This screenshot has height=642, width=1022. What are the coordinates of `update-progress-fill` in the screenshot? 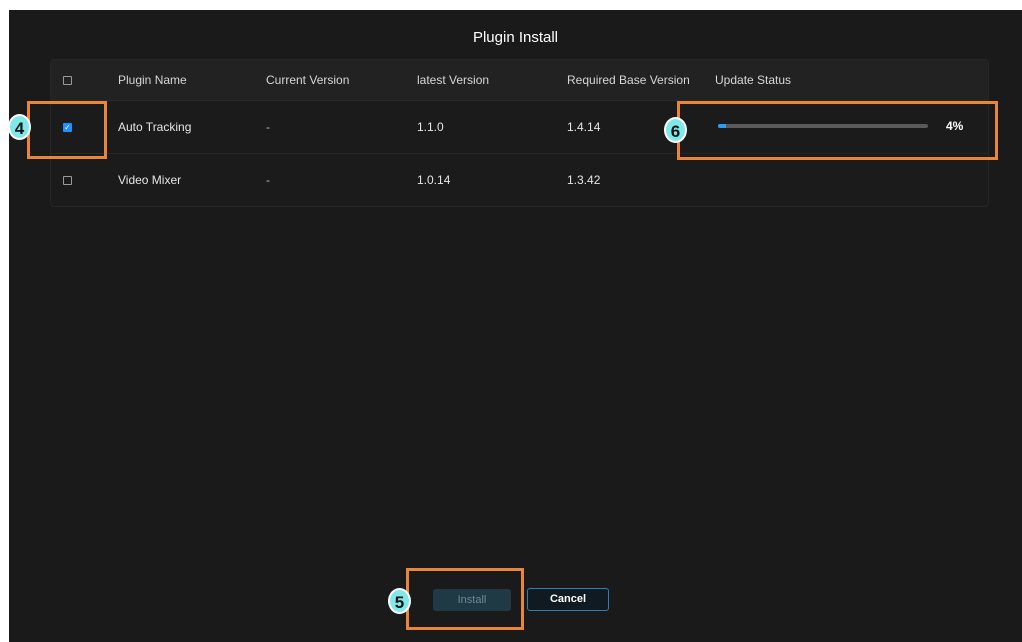 It's located at (722, 126).